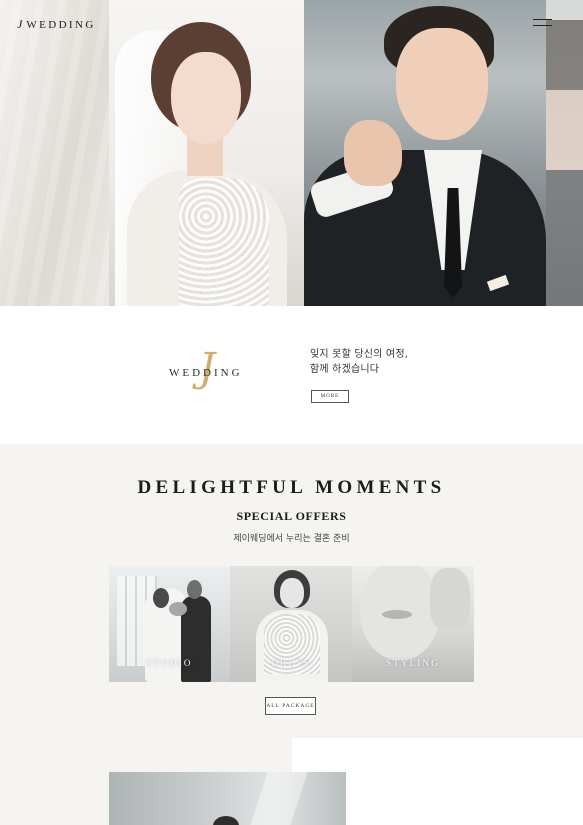 The height and width of the screenshot is (825, 583). Describe the element at coordinates (330, 396) in the screenshot. I see `more-button: MORE` at that location.